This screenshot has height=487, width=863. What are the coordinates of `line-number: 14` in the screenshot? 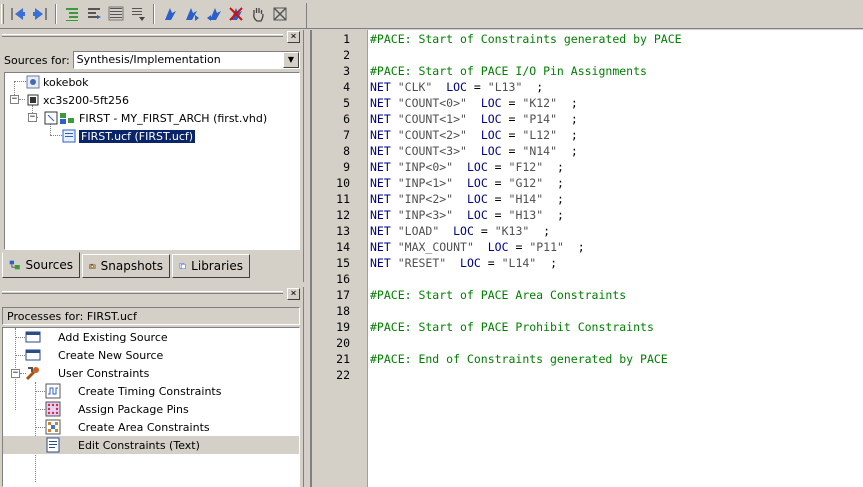 It's located at (343, 247).